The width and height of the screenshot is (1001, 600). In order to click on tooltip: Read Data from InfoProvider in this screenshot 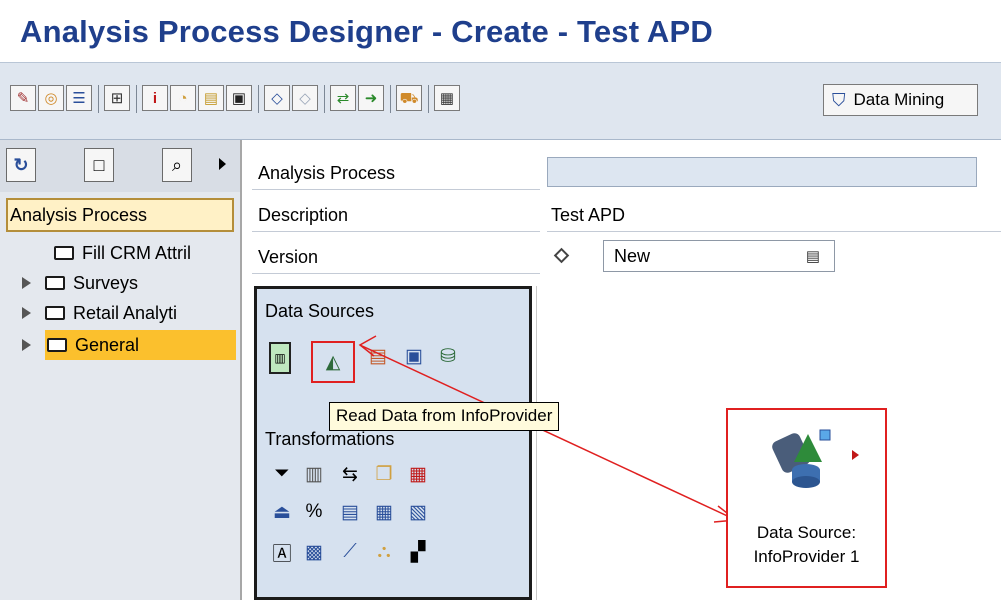, I will do `click(444, 416)`.